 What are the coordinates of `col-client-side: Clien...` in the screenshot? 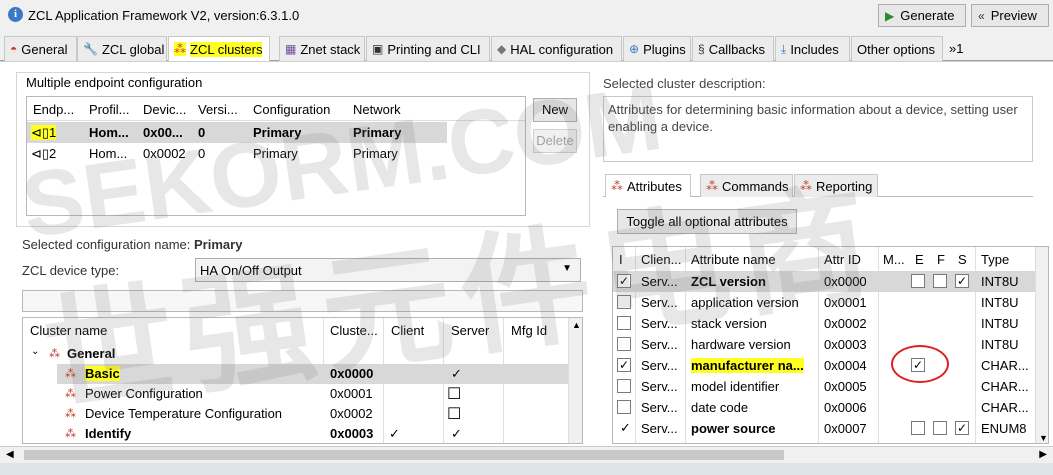 It's located at (661, 259).